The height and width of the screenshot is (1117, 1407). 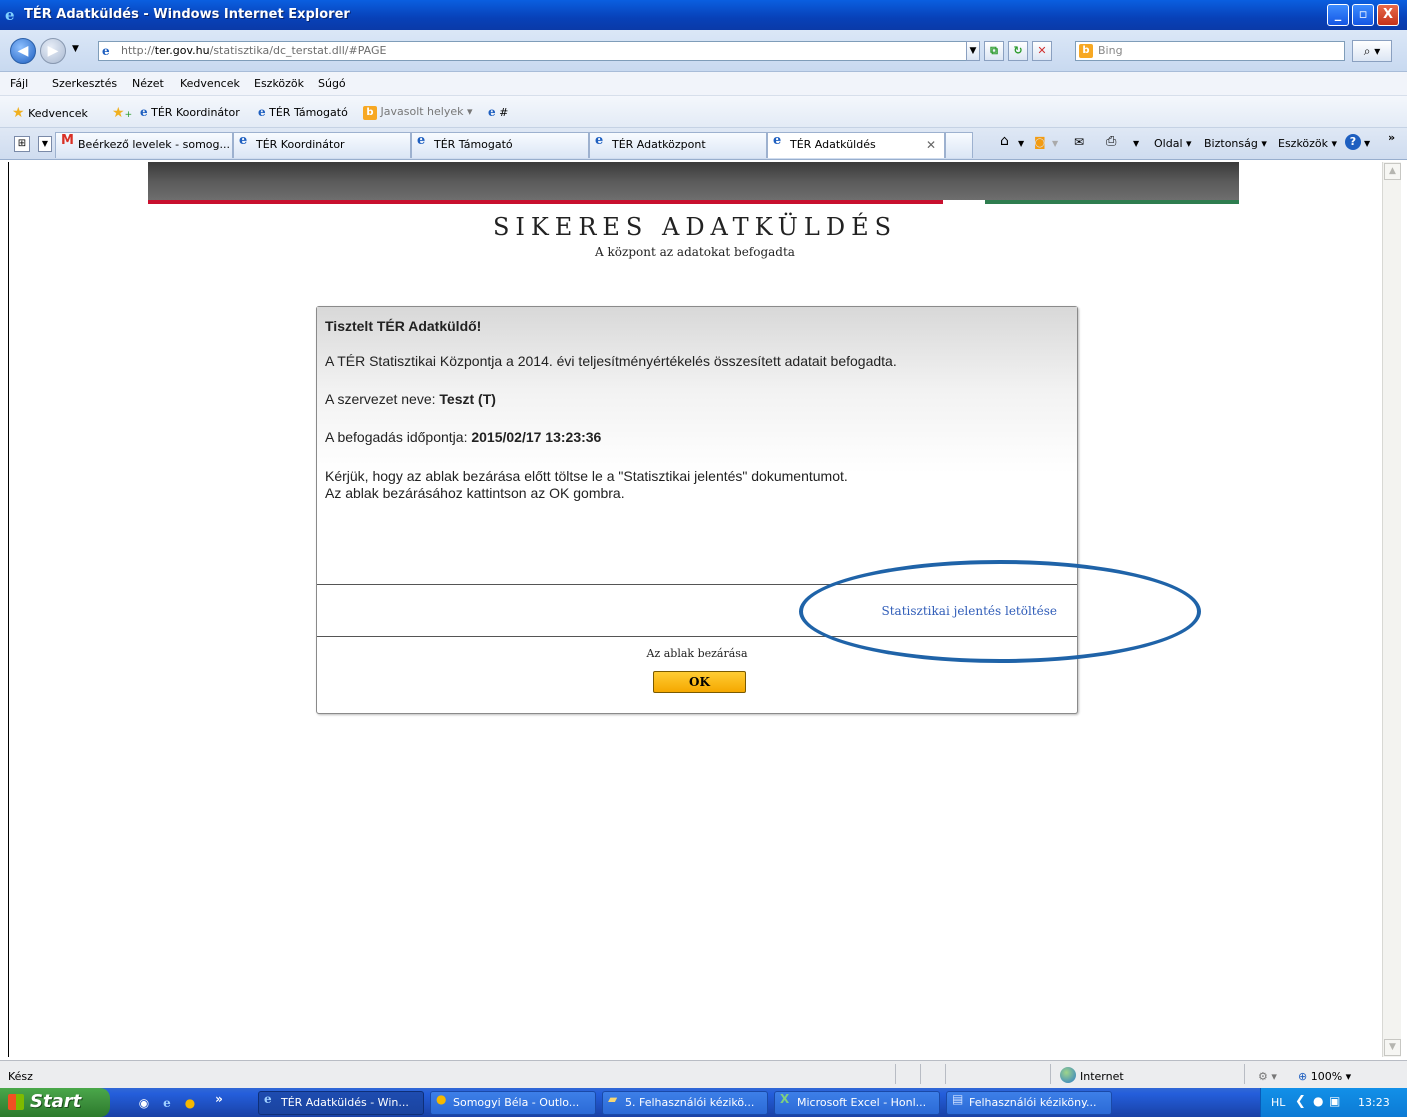 I want to click on language-indicator: HL, so click(x=1278, y=1102).